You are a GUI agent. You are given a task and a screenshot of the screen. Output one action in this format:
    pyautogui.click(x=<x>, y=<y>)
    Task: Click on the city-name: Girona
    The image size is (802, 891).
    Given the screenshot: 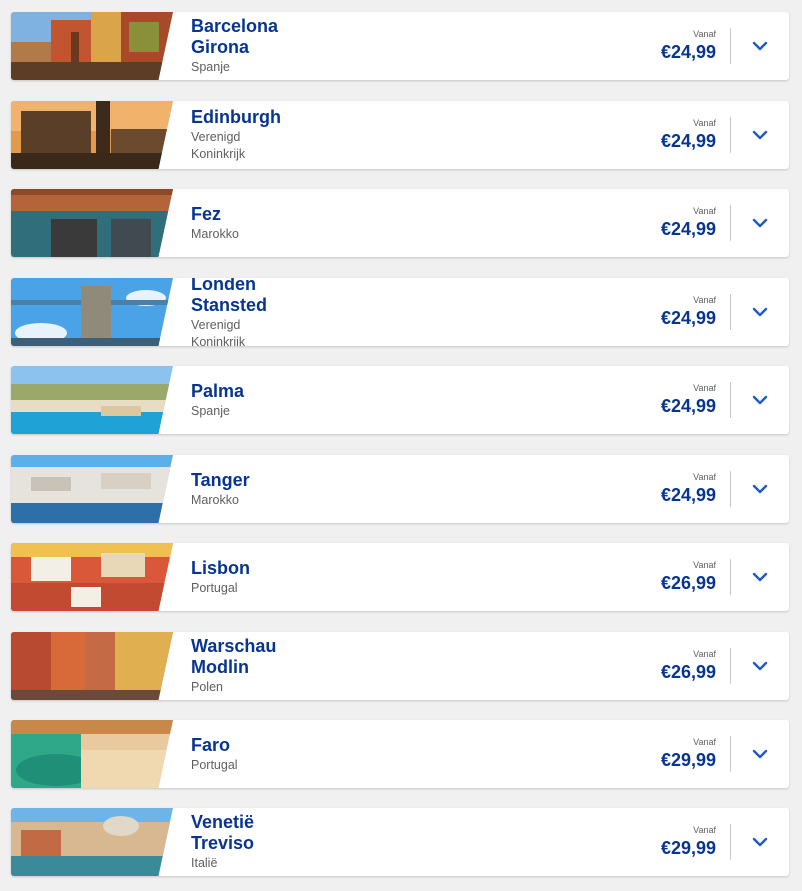 What is the action you would take?
    pyautogui.click(x=220, y=47)
    